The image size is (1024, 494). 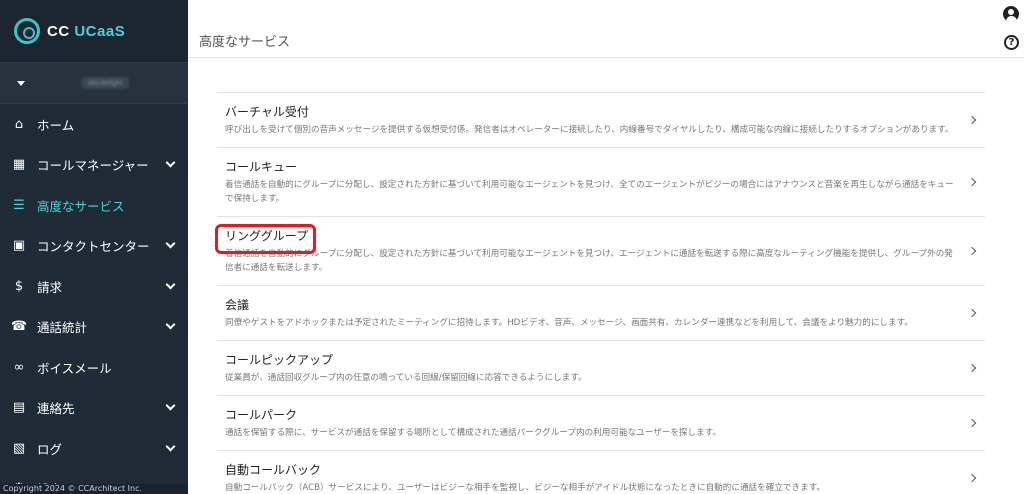 I want to click on user-name-blurred: abcdefghi, so click(x=105, y=83).